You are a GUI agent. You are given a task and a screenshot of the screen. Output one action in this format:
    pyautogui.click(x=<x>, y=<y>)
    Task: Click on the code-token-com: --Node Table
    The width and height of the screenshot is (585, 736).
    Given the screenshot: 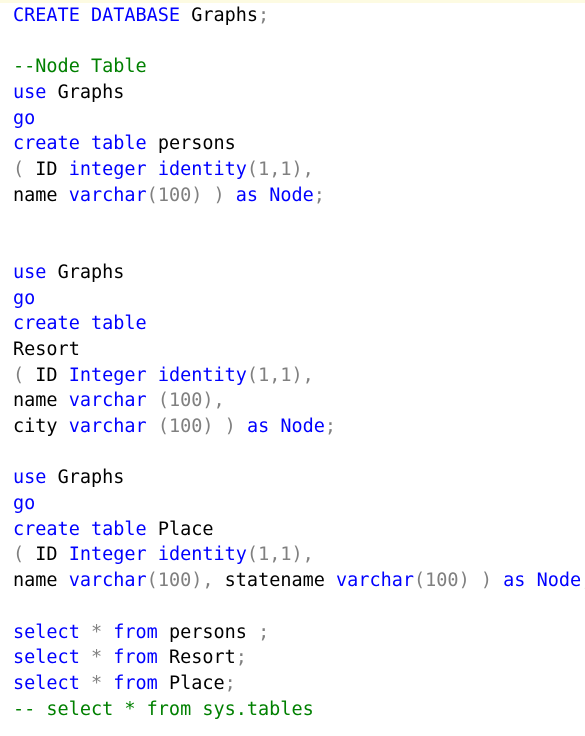 What is the action you would take?
    pyautogui.click(x=80, y=67)
    